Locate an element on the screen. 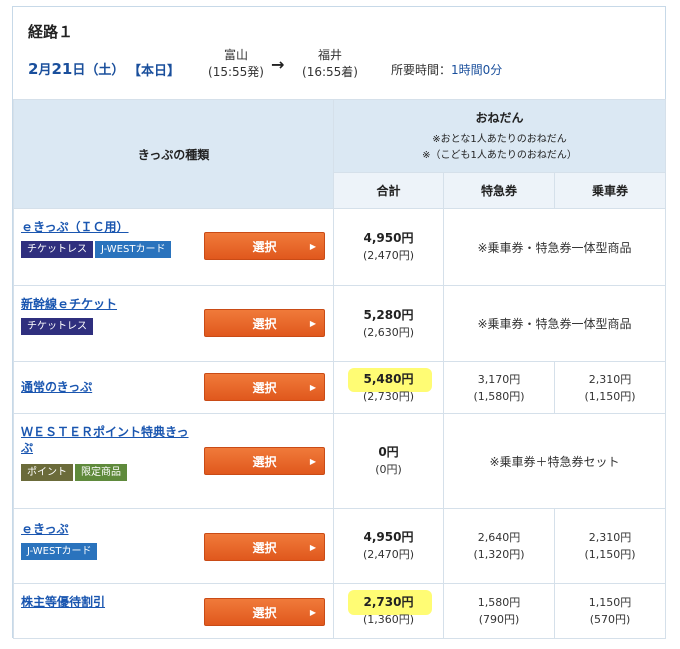 This screenshot has width=680, height=649. ticket-badges: ポイント 限定商品 is located at coordinates (75, 472).